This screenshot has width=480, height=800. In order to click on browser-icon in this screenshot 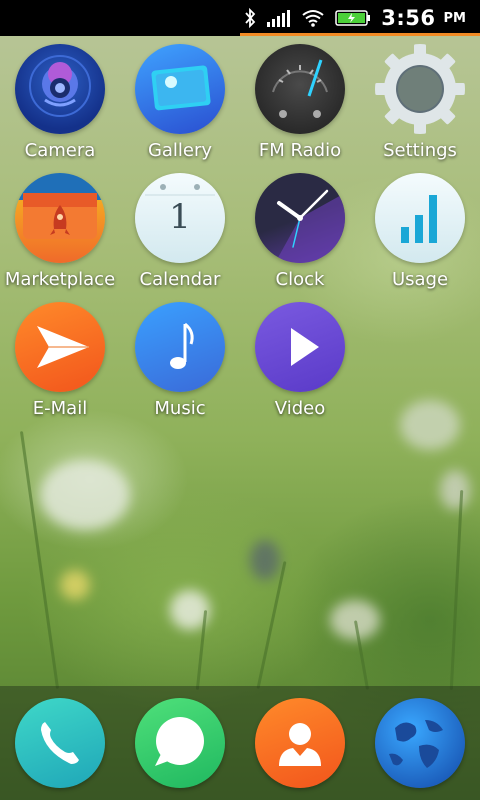, I will do `click(420, 743)`.